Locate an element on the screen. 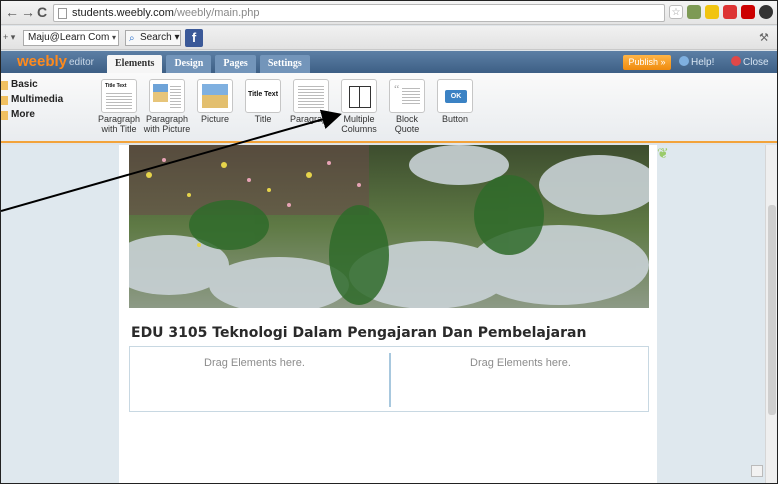 The image size is (778, 484). help-button: Help! is located at coordinates (696, 62).